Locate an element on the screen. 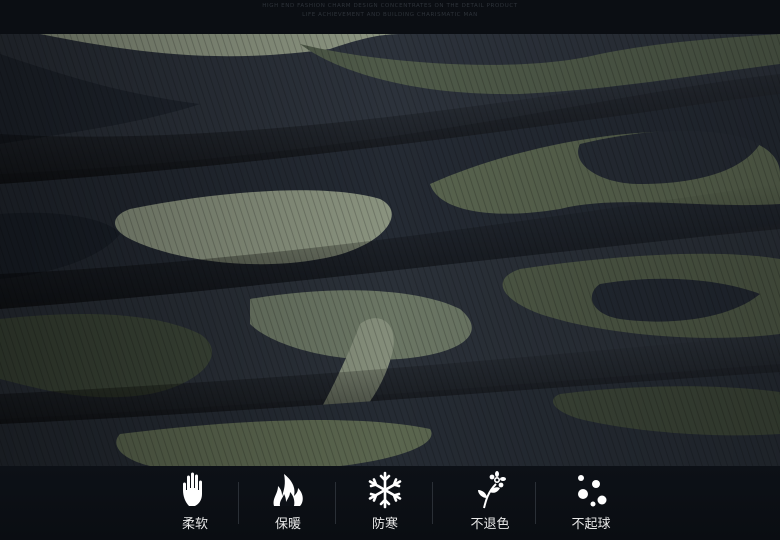  feature-cold-proof: 防寒 is located at coordinates (385, 503).